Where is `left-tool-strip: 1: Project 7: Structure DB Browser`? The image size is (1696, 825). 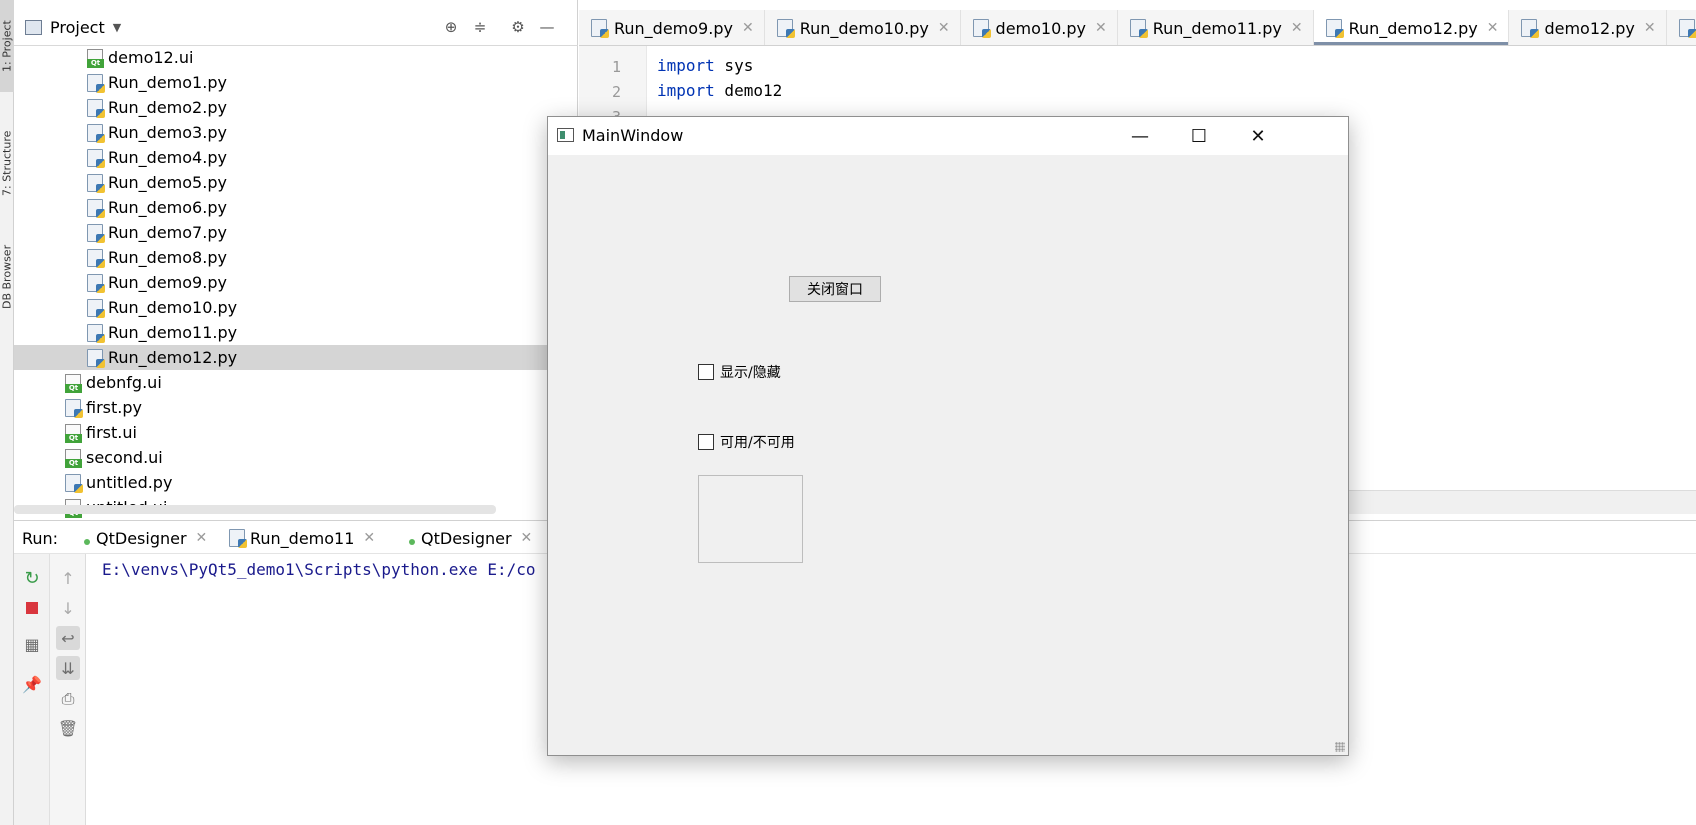
left-tool-strip: 1: Project 7: Structure DB Browser is located at coordinates (7, 412).